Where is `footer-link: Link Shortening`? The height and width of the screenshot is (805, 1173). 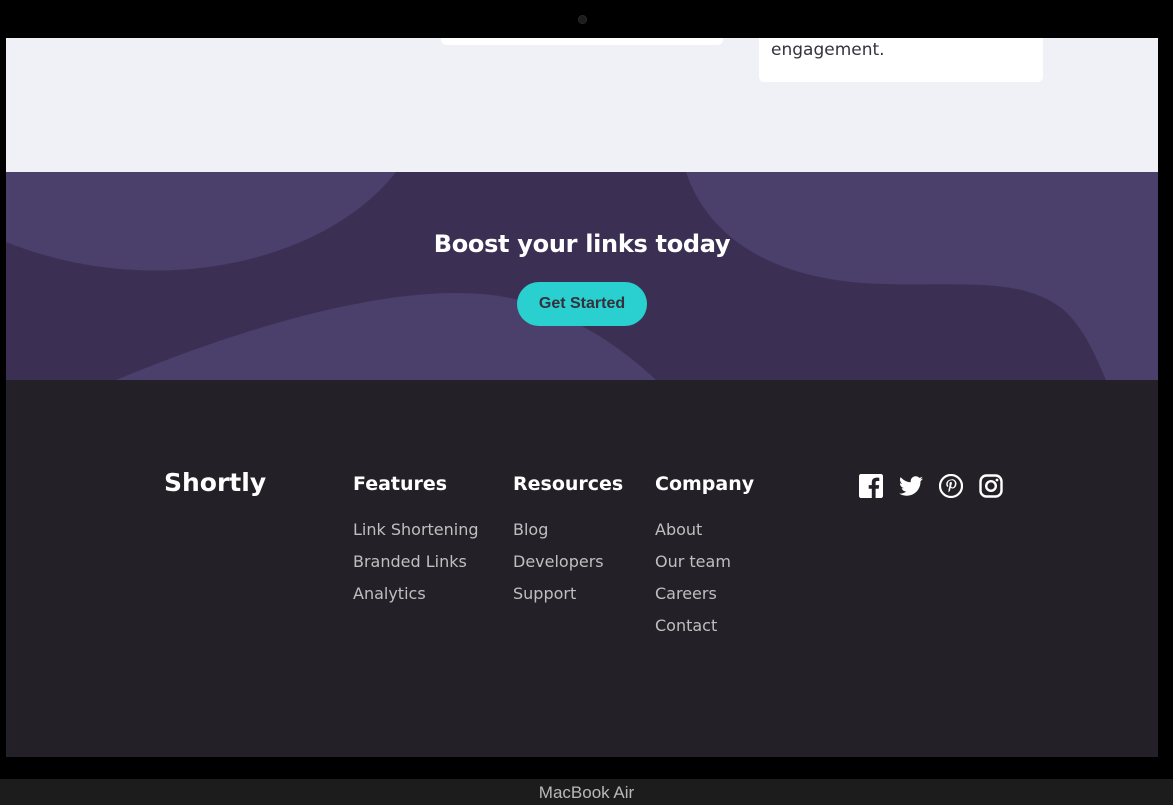
footer-link: Link Shortening is located at coordinates (416, 530).